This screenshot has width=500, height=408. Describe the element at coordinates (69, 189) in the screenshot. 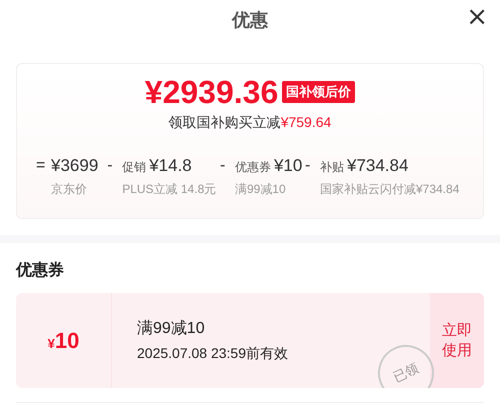

I see `price-note: 京东价` at that location.